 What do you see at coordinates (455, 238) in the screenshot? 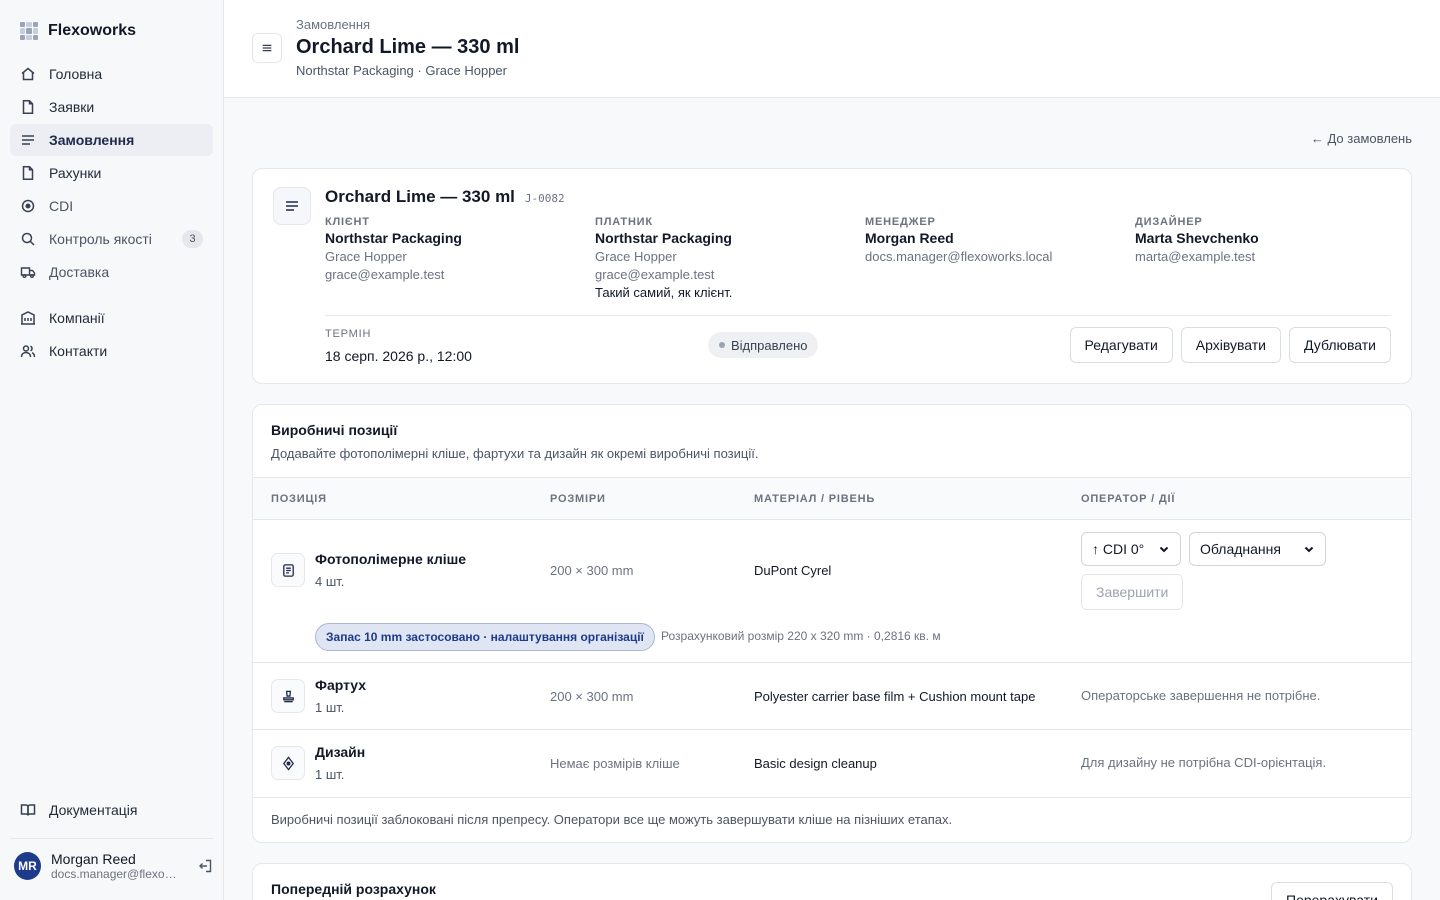
I see `client-name: Northstar Packaging` at bounding box center [455, 238].